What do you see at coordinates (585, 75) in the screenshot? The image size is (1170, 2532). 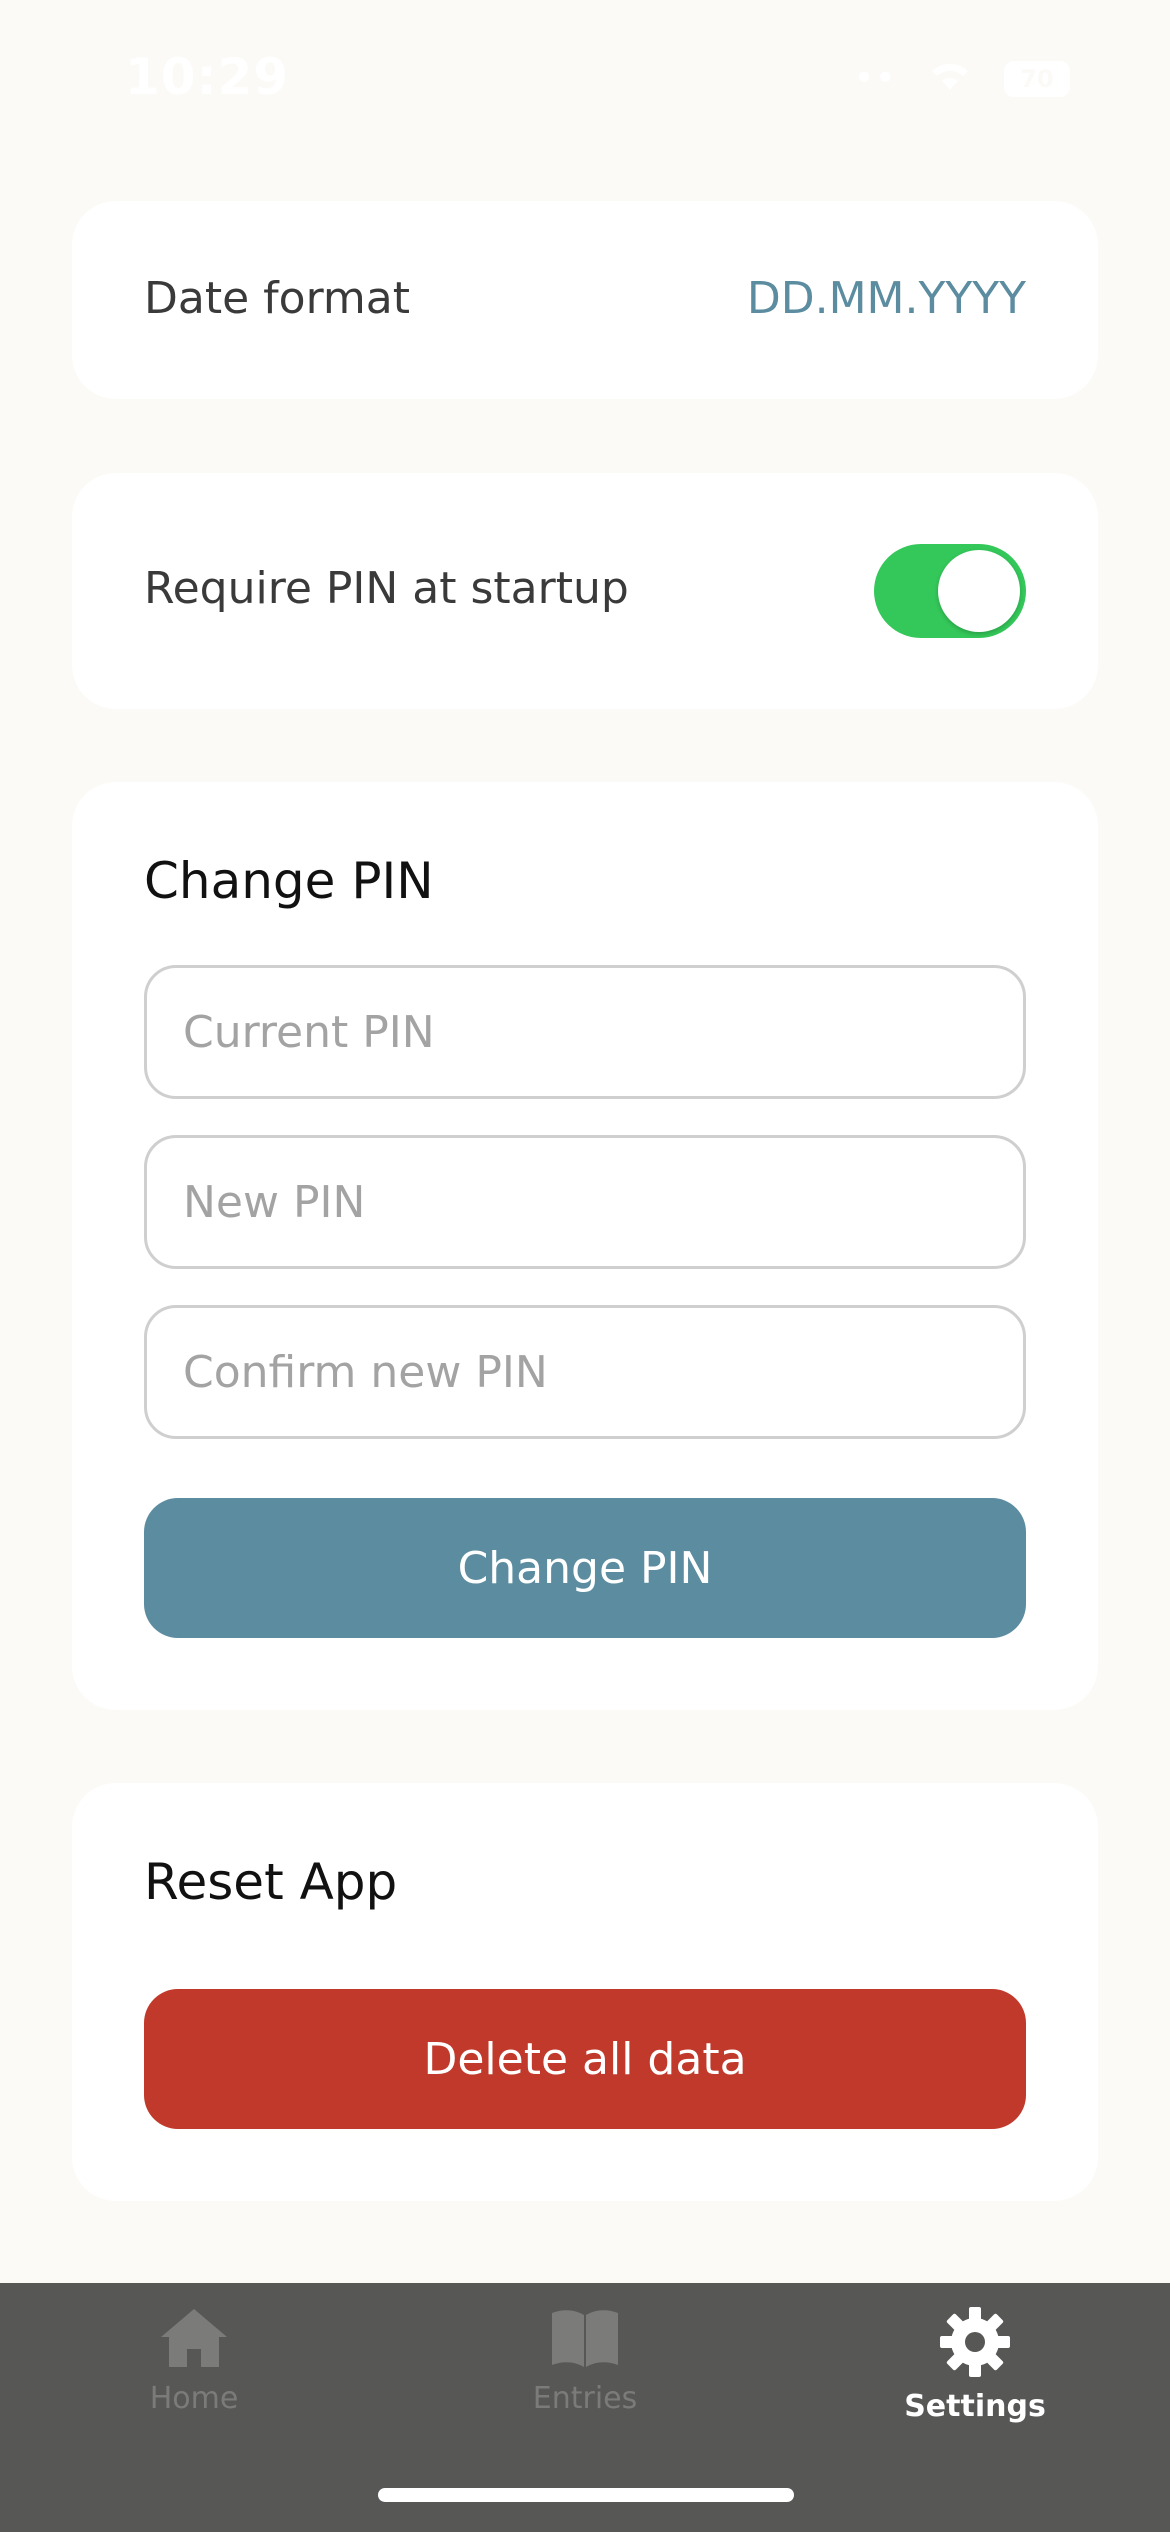 I see `status-bar: 10:29 •• 70` at bounding box center [585, 75].